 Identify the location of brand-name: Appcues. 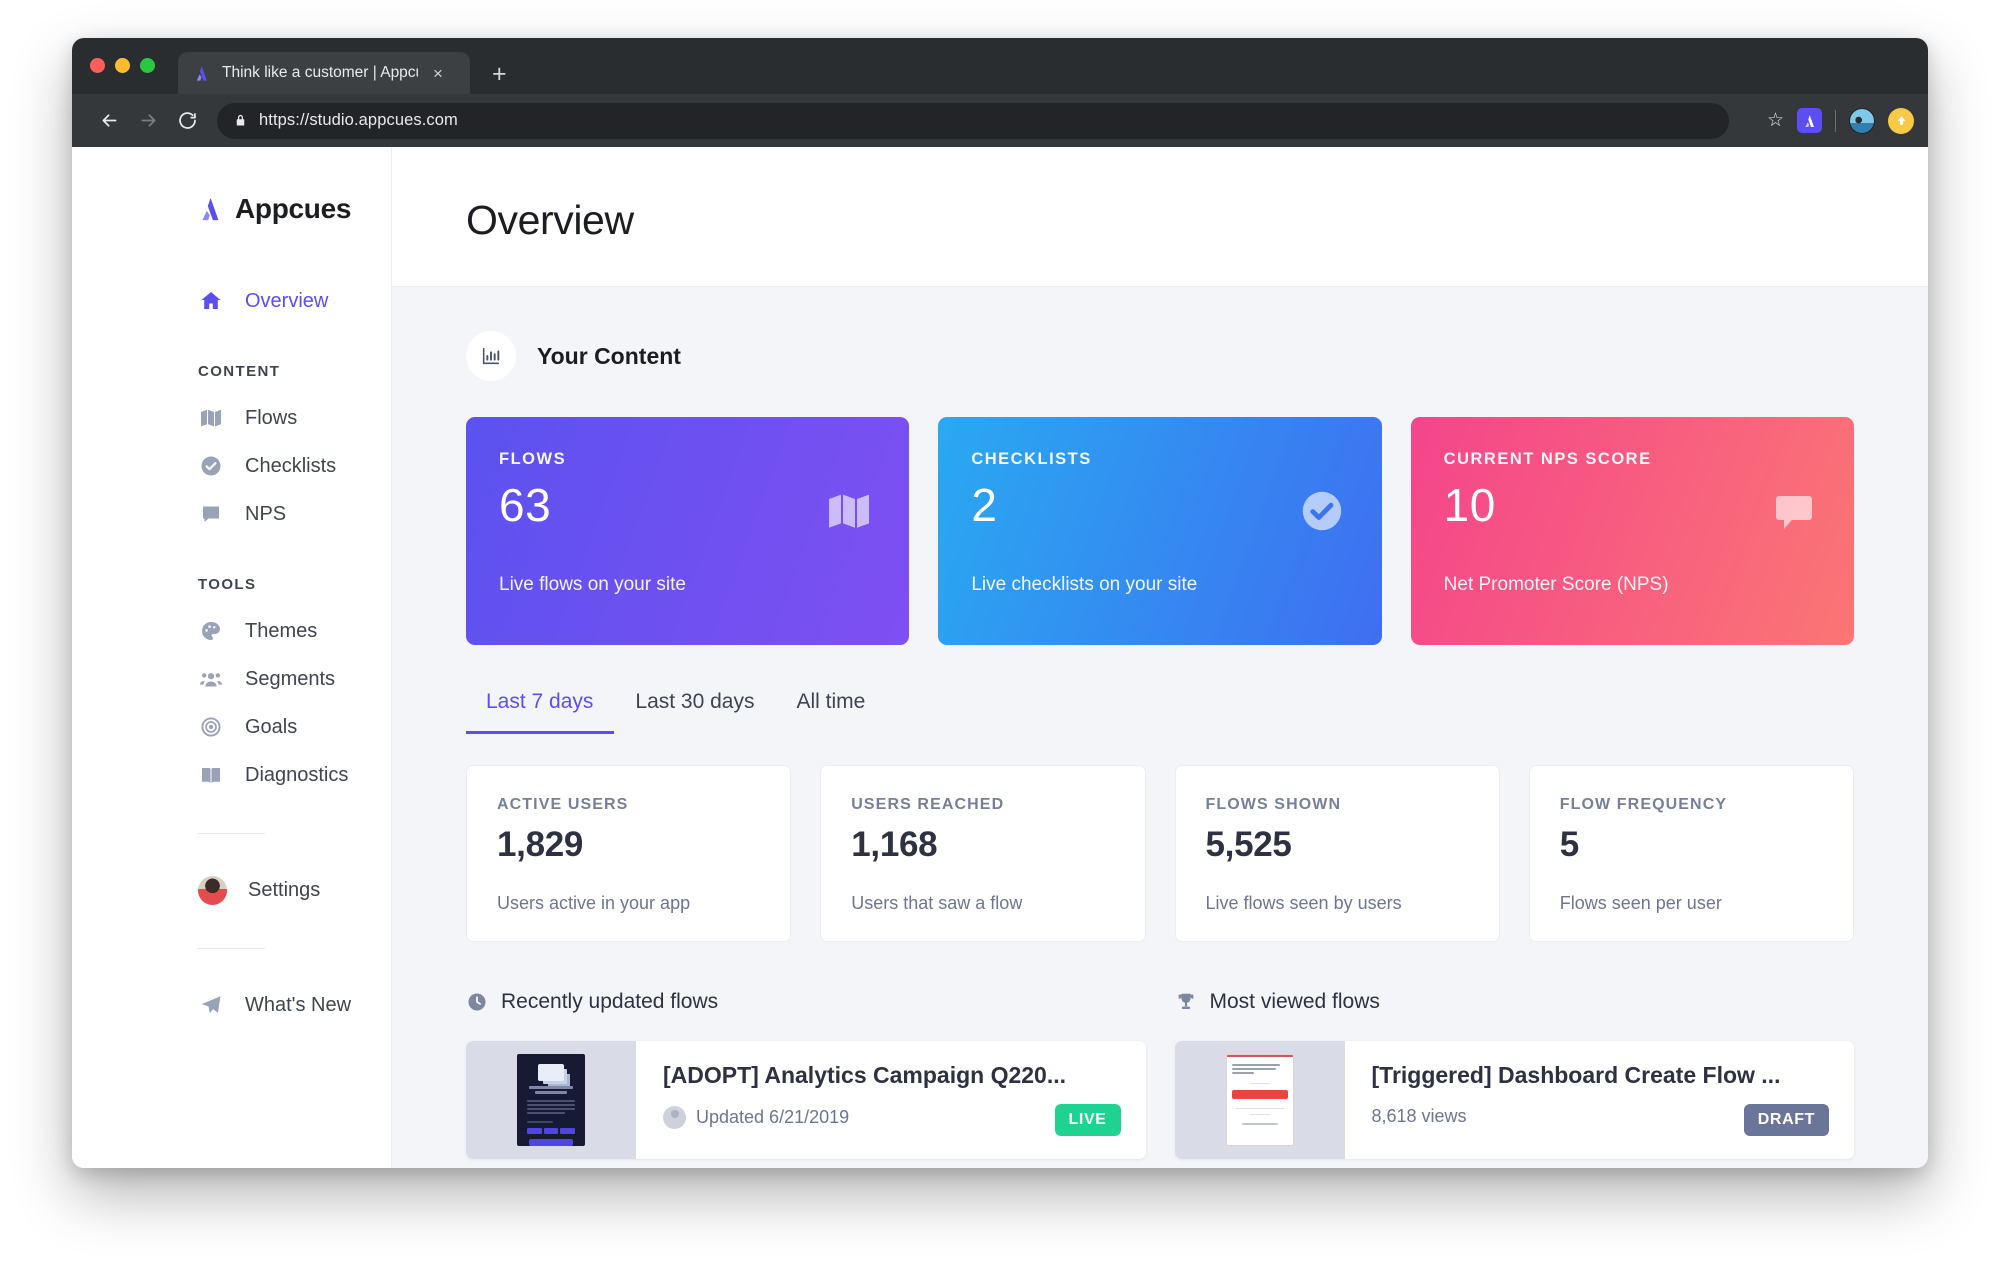
(293, 208).